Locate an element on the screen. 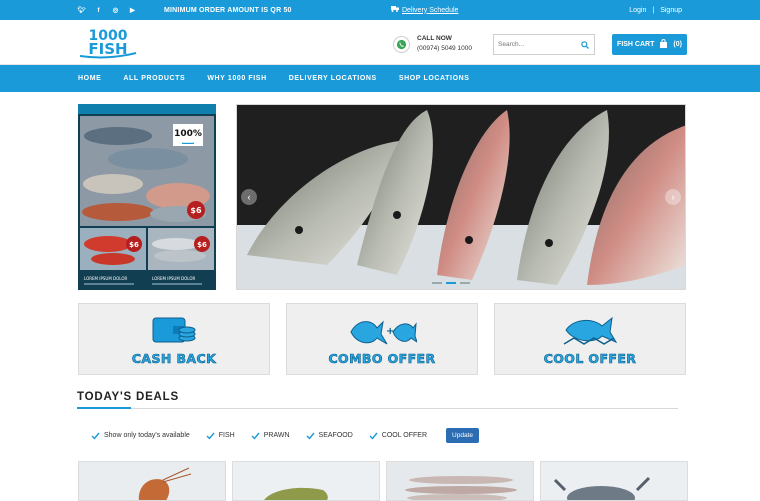 This screenshot has width=760, height=501. cart-count: (0) is located at coordinates (677, 44).